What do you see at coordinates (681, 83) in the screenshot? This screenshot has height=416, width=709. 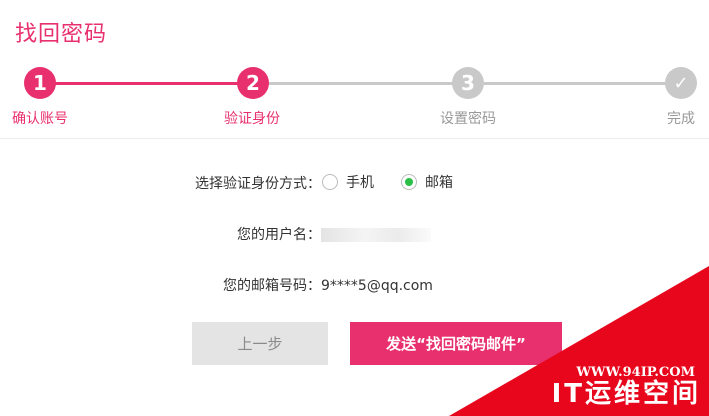 I see `check-icon: ✓` at bounding box center [681, 83].